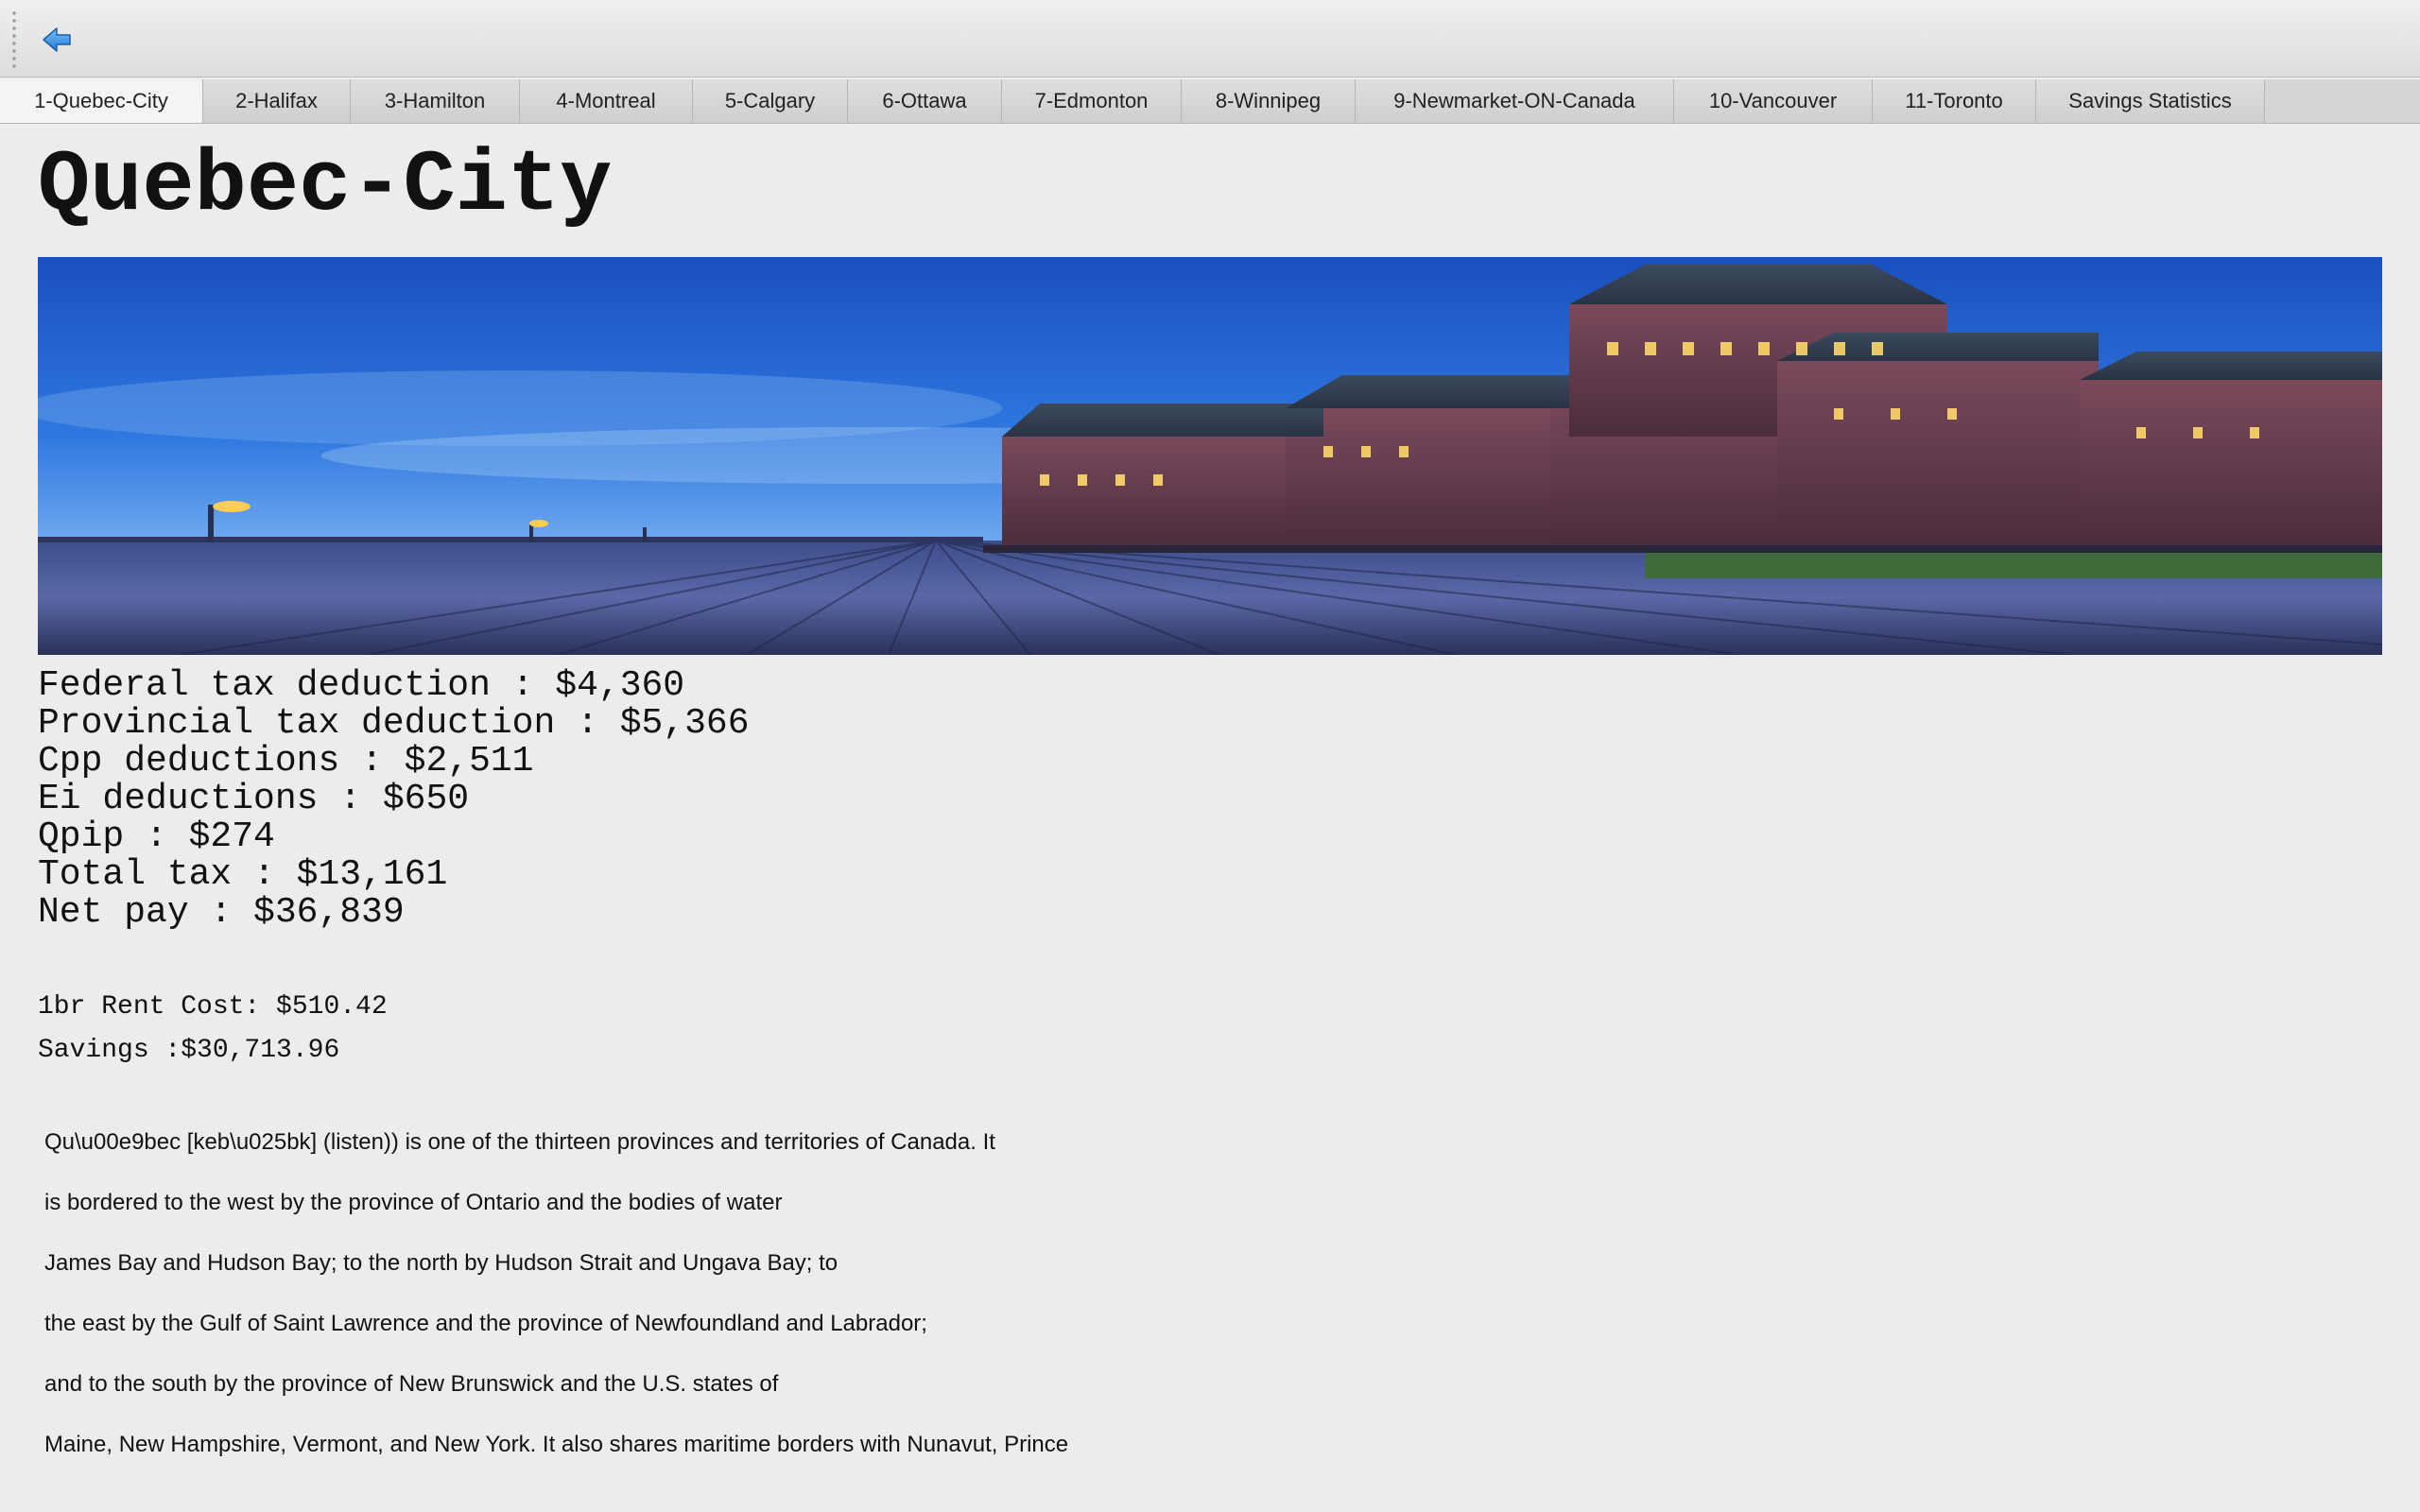 This screenshot has width=2420, height=1512. What do you see at coordinates (1092, 101) in the screenshot?
I see `tab-edmonton: 7-Edmonton` at bounding box center [1092, 101].